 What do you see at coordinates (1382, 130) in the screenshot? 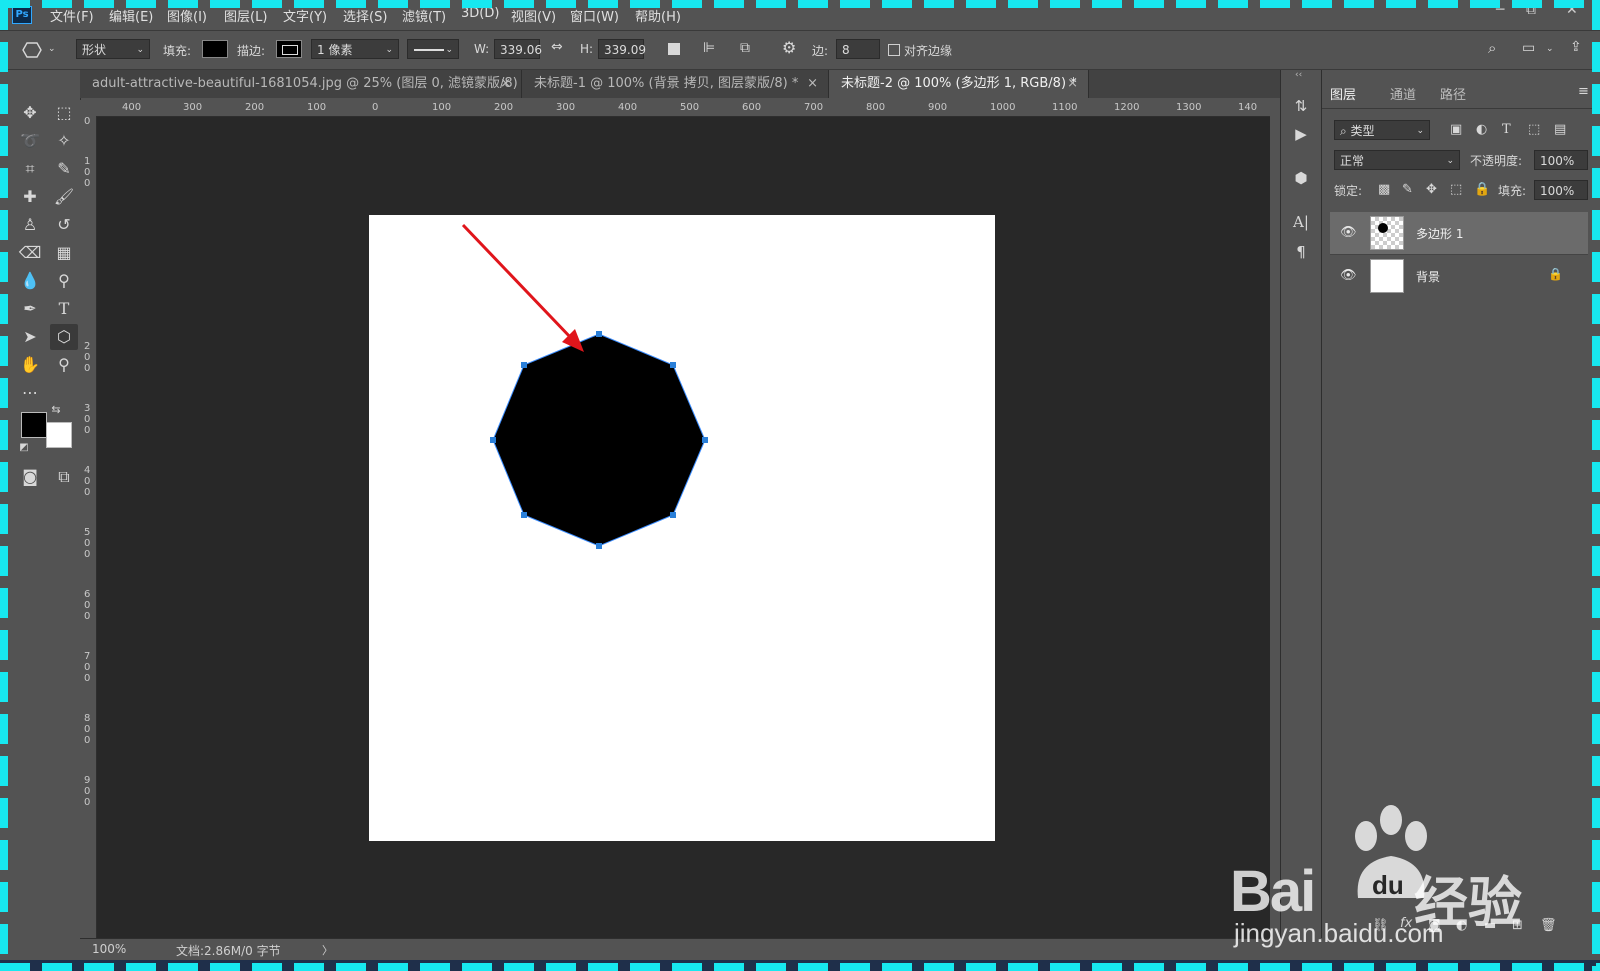
I see `layer-filter-select: ⌕ 类型 ⌄` at bounding box center [1382, 130].